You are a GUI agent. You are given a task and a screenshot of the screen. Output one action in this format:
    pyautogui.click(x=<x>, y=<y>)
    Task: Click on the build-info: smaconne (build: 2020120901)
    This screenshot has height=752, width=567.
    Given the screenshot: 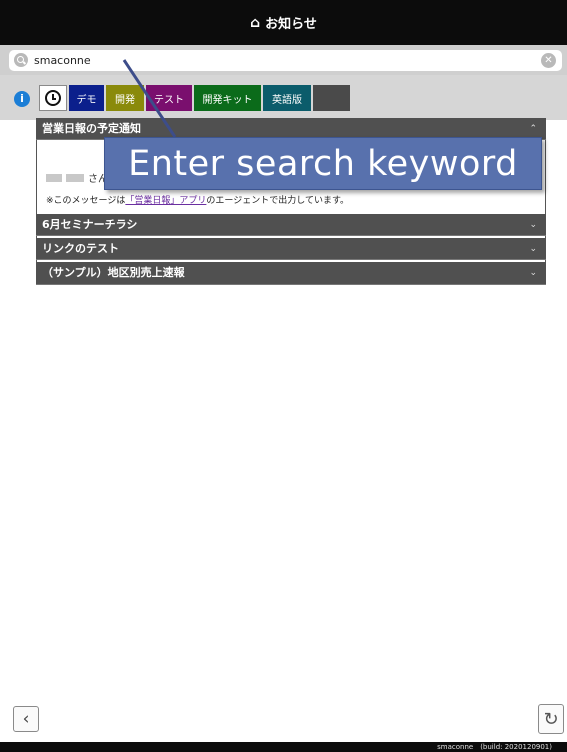 What is the action you would take?
    pyautogui.click(x=283, y=747)
    